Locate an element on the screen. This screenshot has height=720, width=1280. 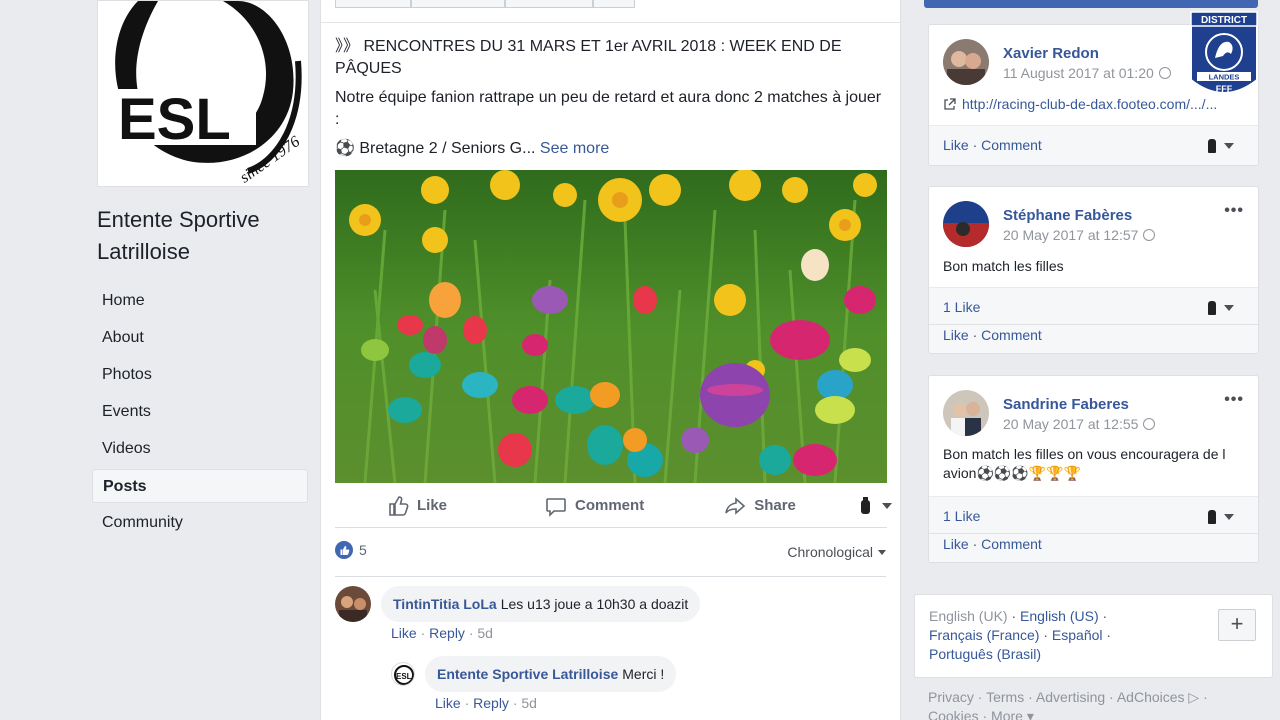
post-teaser: ⚽ Bretagne 2 / Seniors G... See more is located at coordinates (610, 149).